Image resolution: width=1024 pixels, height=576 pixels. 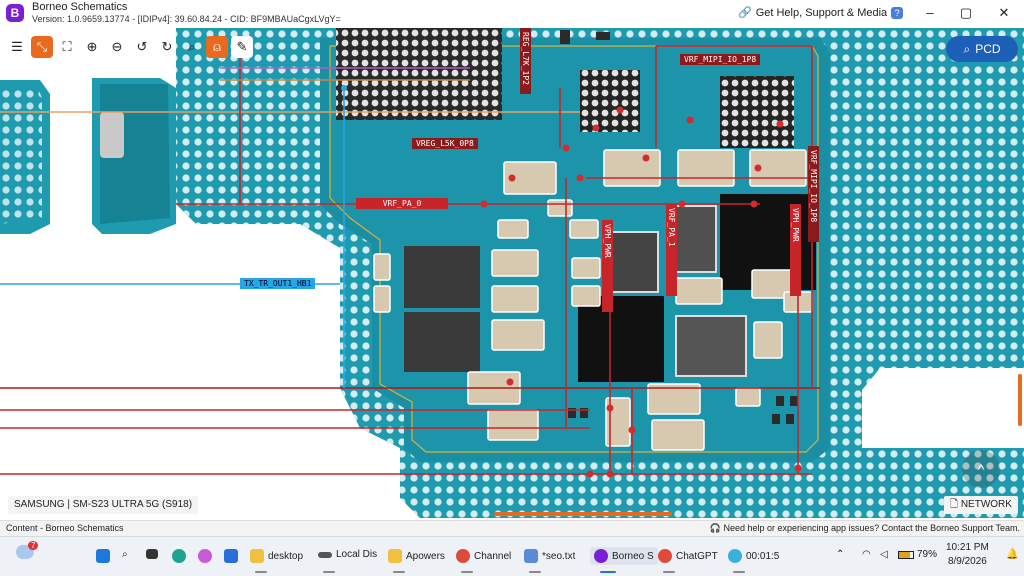 I want to click on wifi-icon: ◠, so click(x=866, y=554).